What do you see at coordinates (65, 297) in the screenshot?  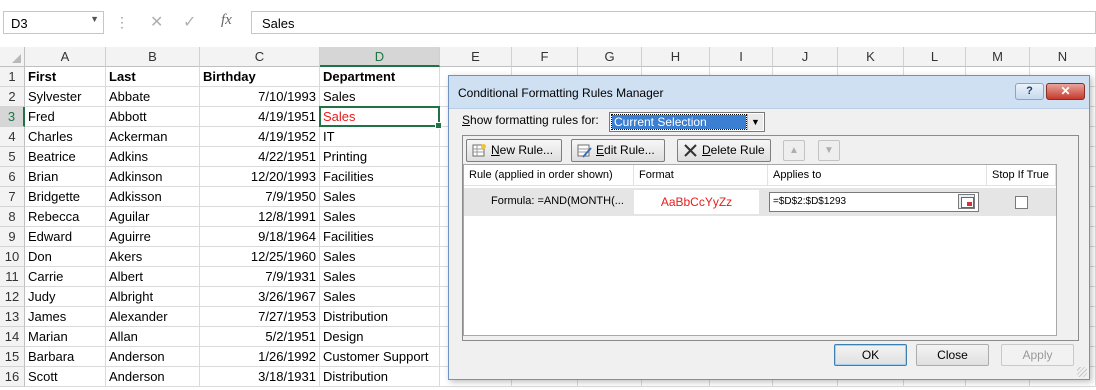 I see `table-cell: Judy` at bounding box center [65, 297].